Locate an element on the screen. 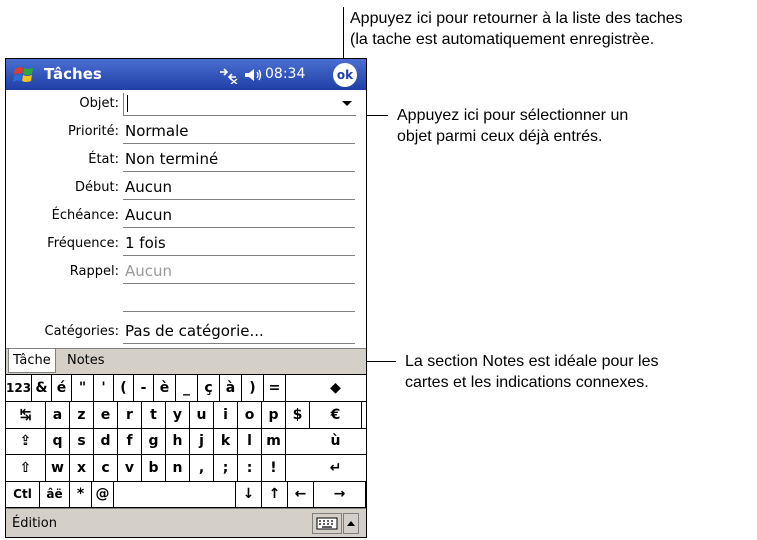 Image resolution: width=757 pixels, height=540 pixels. app-title: Tâches is located at coordinates (73, 74).